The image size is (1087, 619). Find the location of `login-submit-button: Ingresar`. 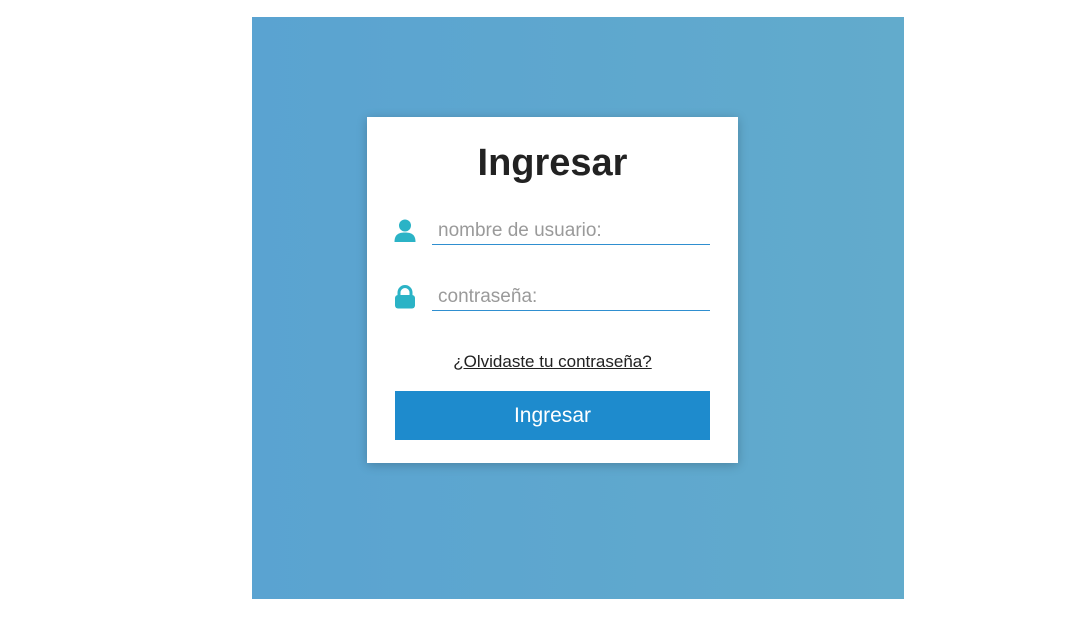

login-submit-button: Ingresar is located at coordinates (552, 415).